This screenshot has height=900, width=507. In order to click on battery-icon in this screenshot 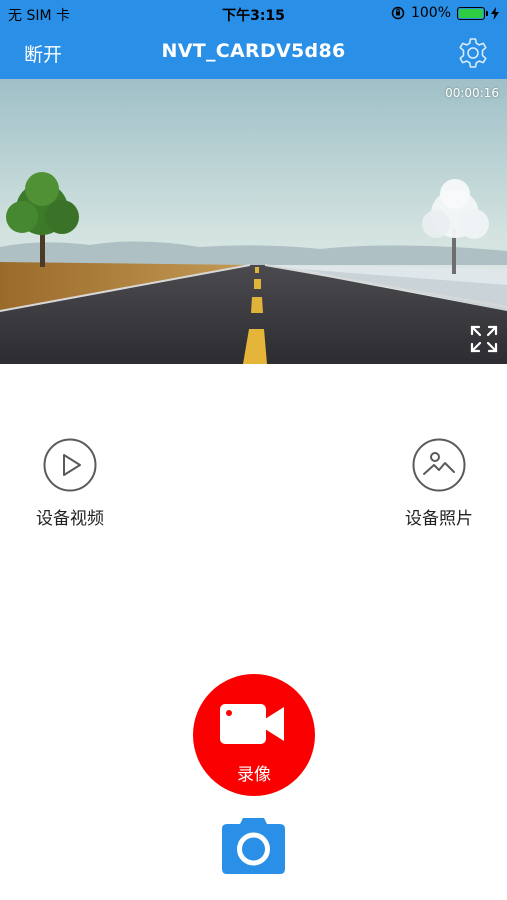, I will do `click(472, 13)`.